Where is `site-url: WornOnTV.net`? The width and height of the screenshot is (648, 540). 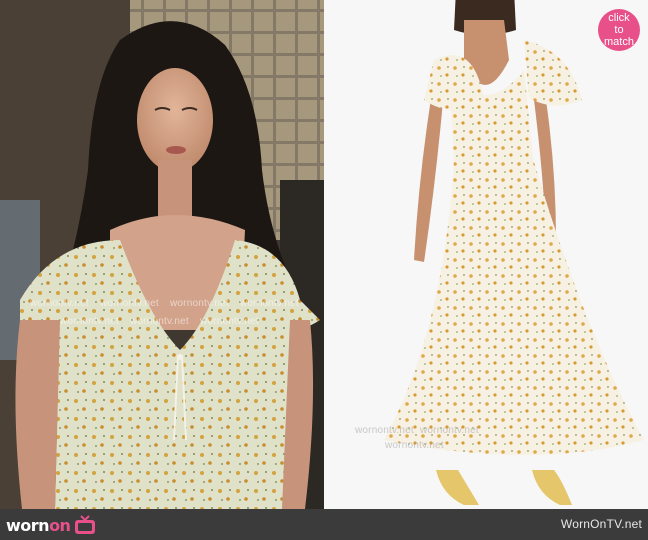 site-url: WornOnTV.net is located at coordinates (601, 524).